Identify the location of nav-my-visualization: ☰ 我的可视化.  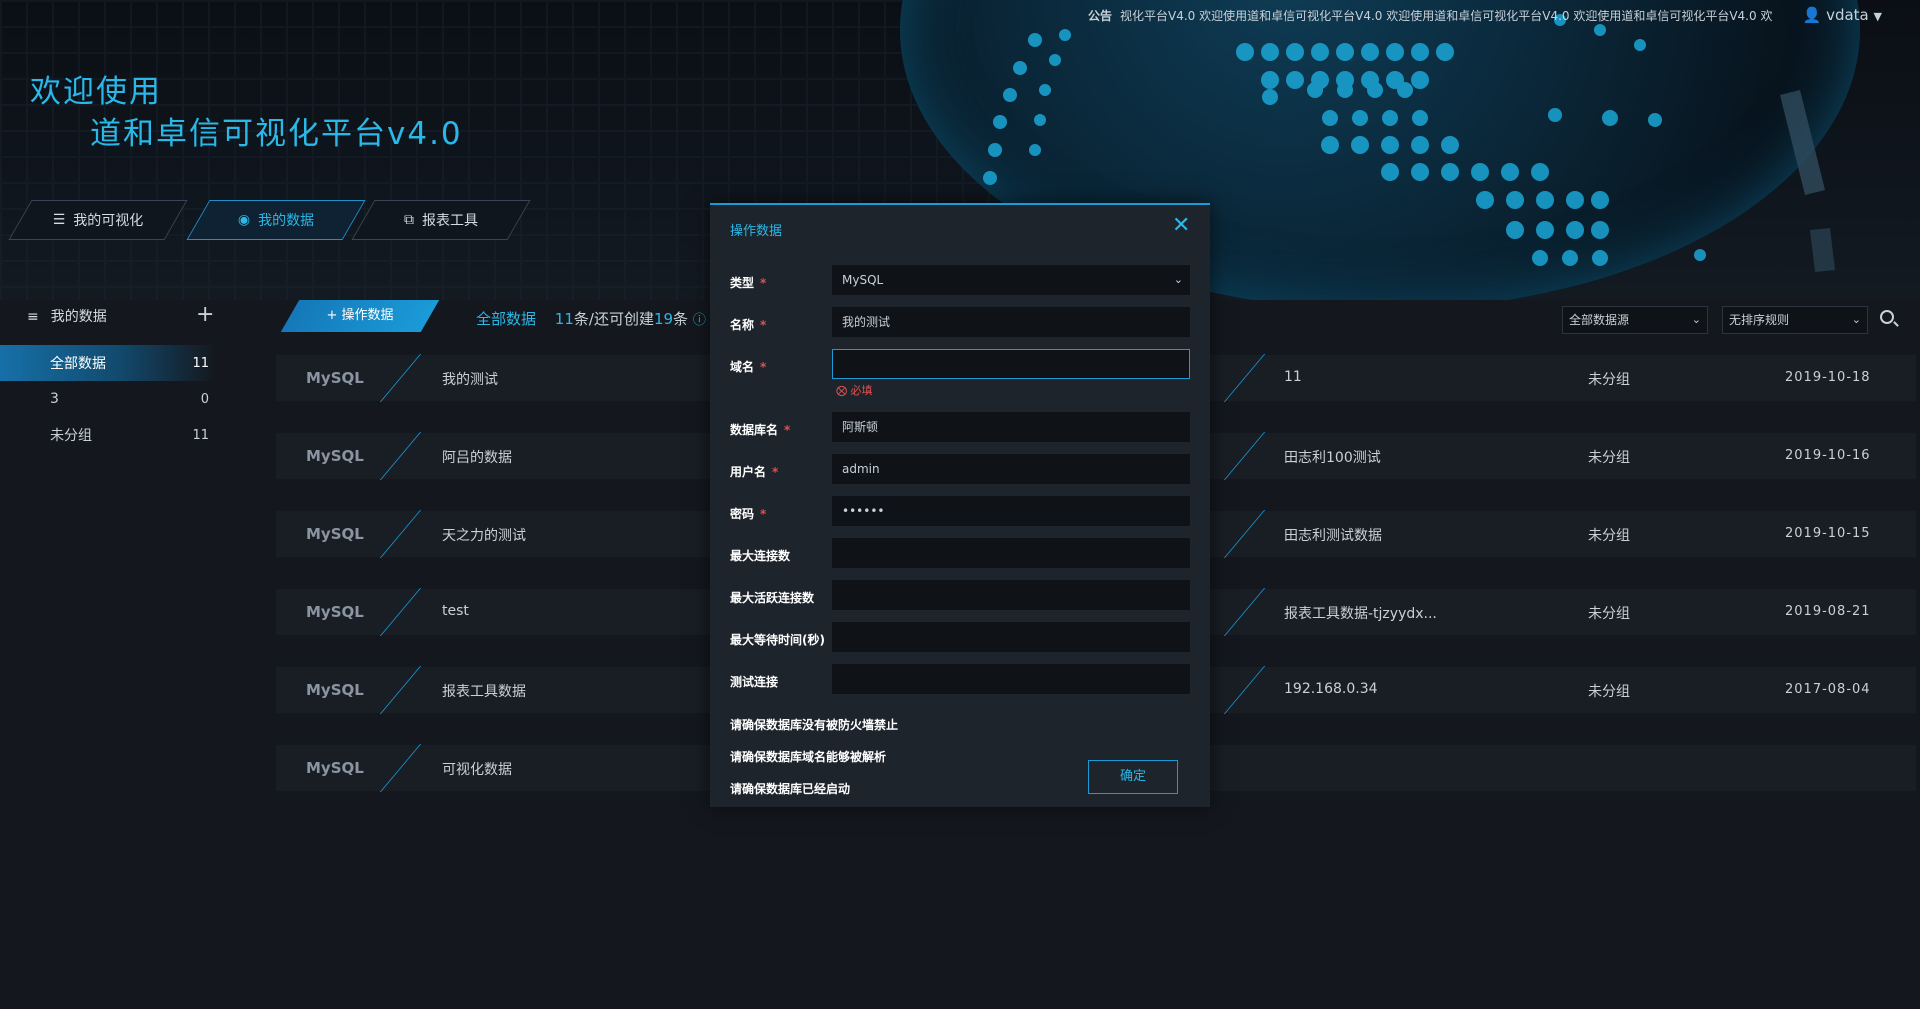
(98, 220).